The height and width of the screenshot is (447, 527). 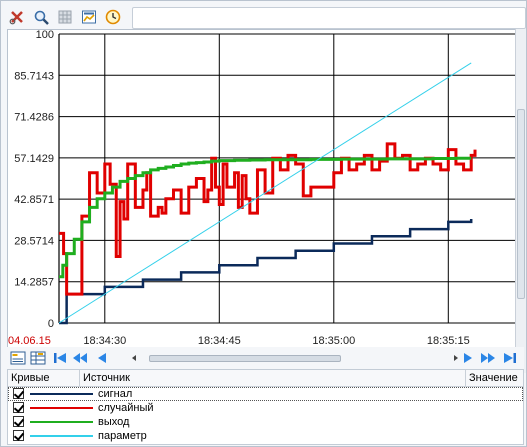 I want to click on time-scrollbar, so click(x=299, y=358).